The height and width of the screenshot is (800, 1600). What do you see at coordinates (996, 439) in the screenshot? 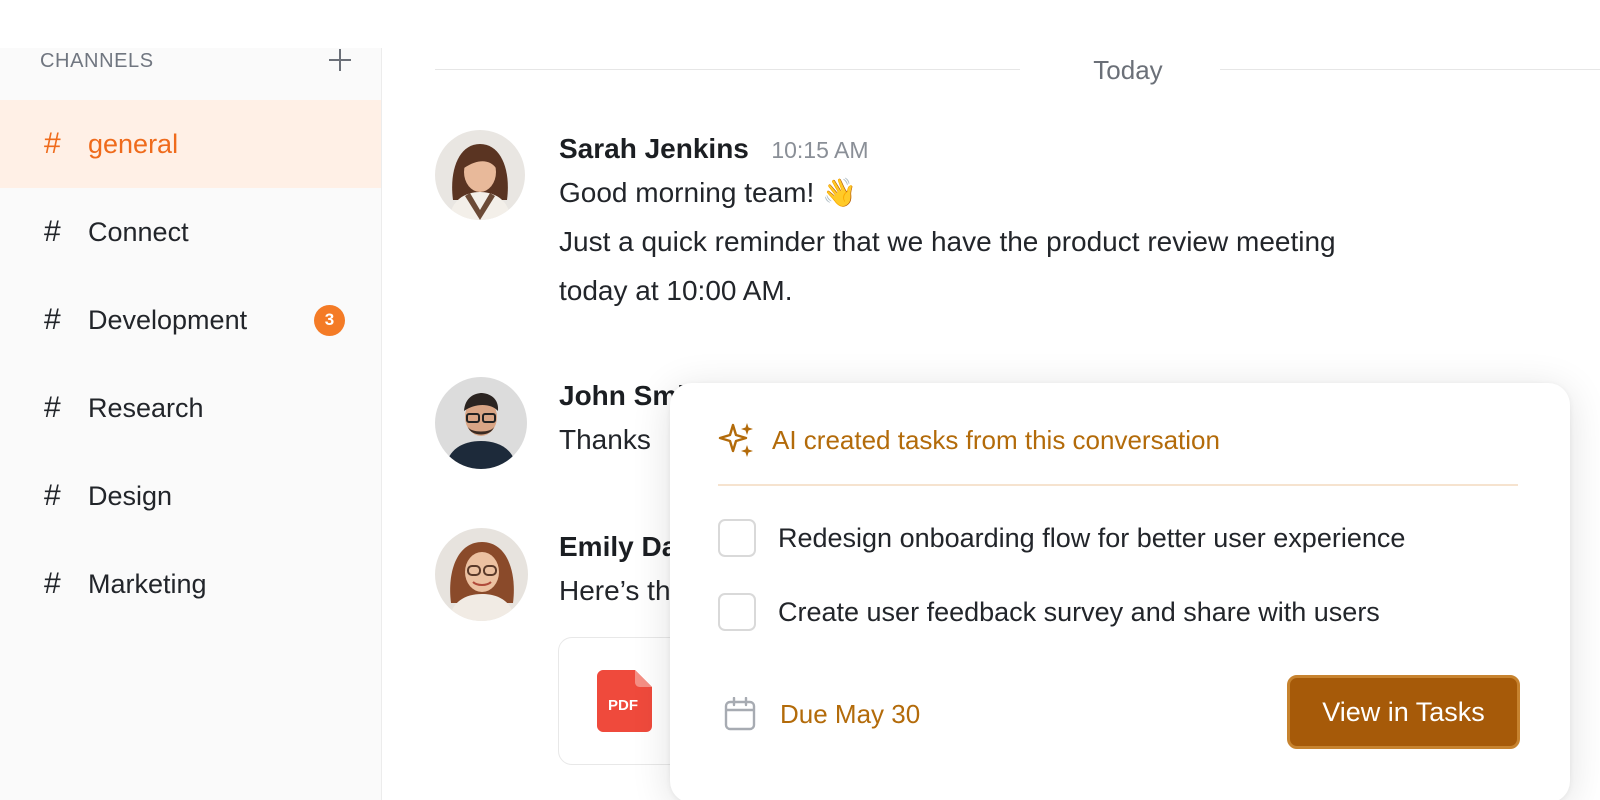
I see `ai-panel-title: AI created tasks from this conversation` at bounding box center [996, 439].